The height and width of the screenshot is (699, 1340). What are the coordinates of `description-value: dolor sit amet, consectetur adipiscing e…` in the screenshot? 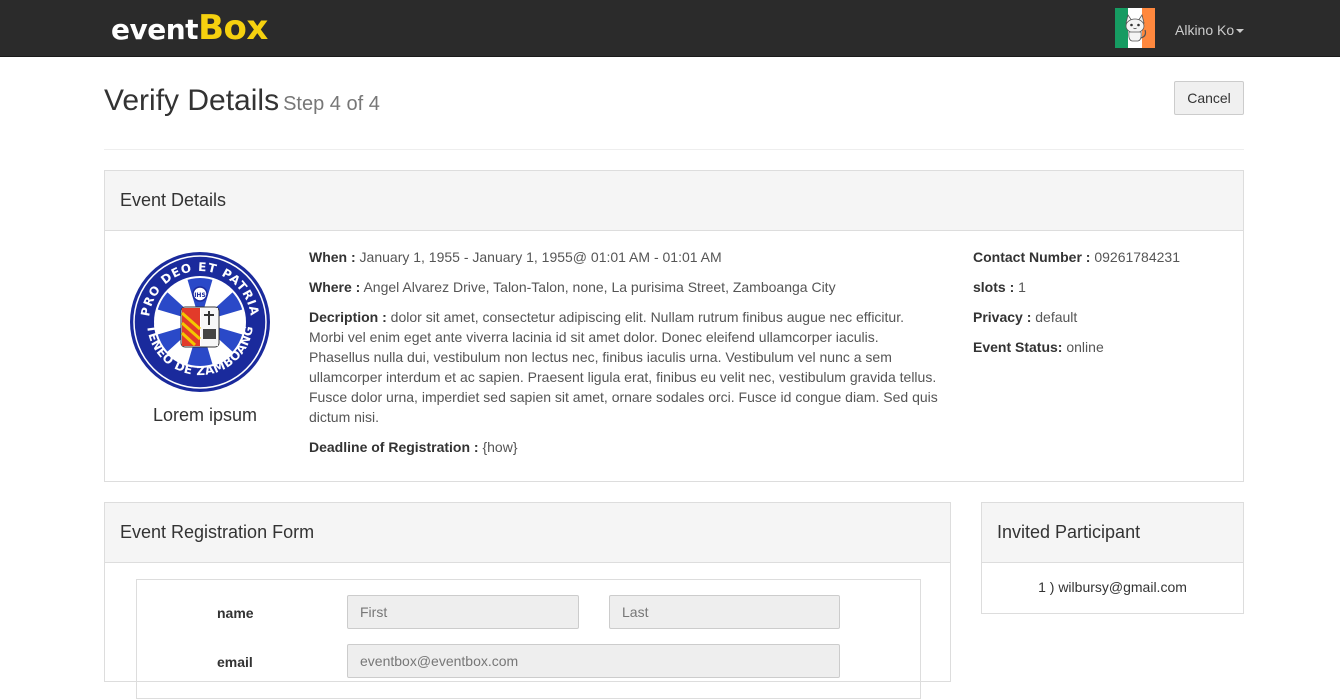 It's located at (623, 367).